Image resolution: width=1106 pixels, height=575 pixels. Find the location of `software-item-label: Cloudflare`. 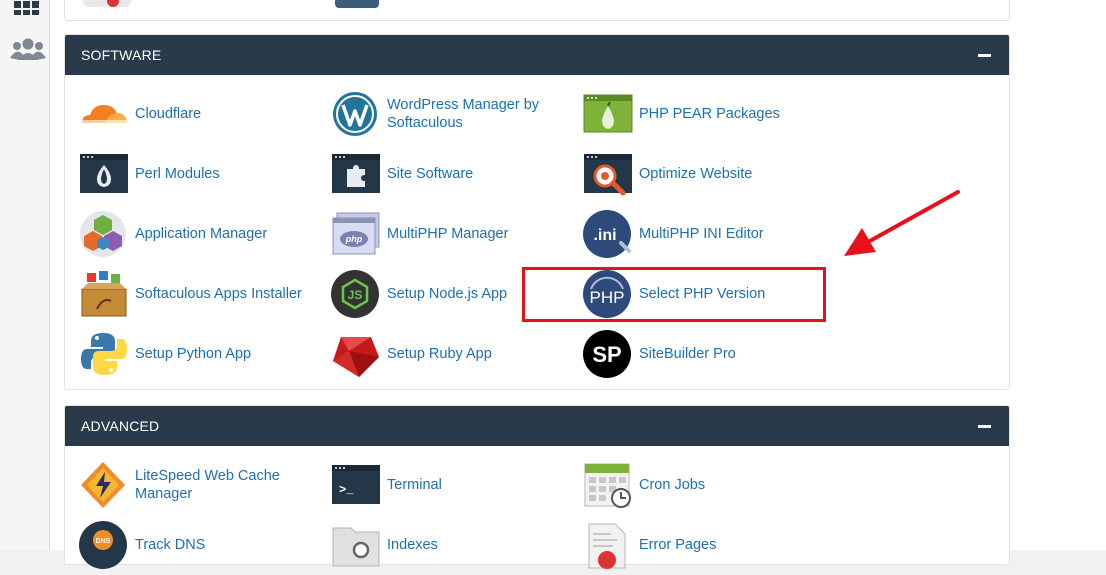

software-item-label: Cloudflare is located at coordinates (168, 114).